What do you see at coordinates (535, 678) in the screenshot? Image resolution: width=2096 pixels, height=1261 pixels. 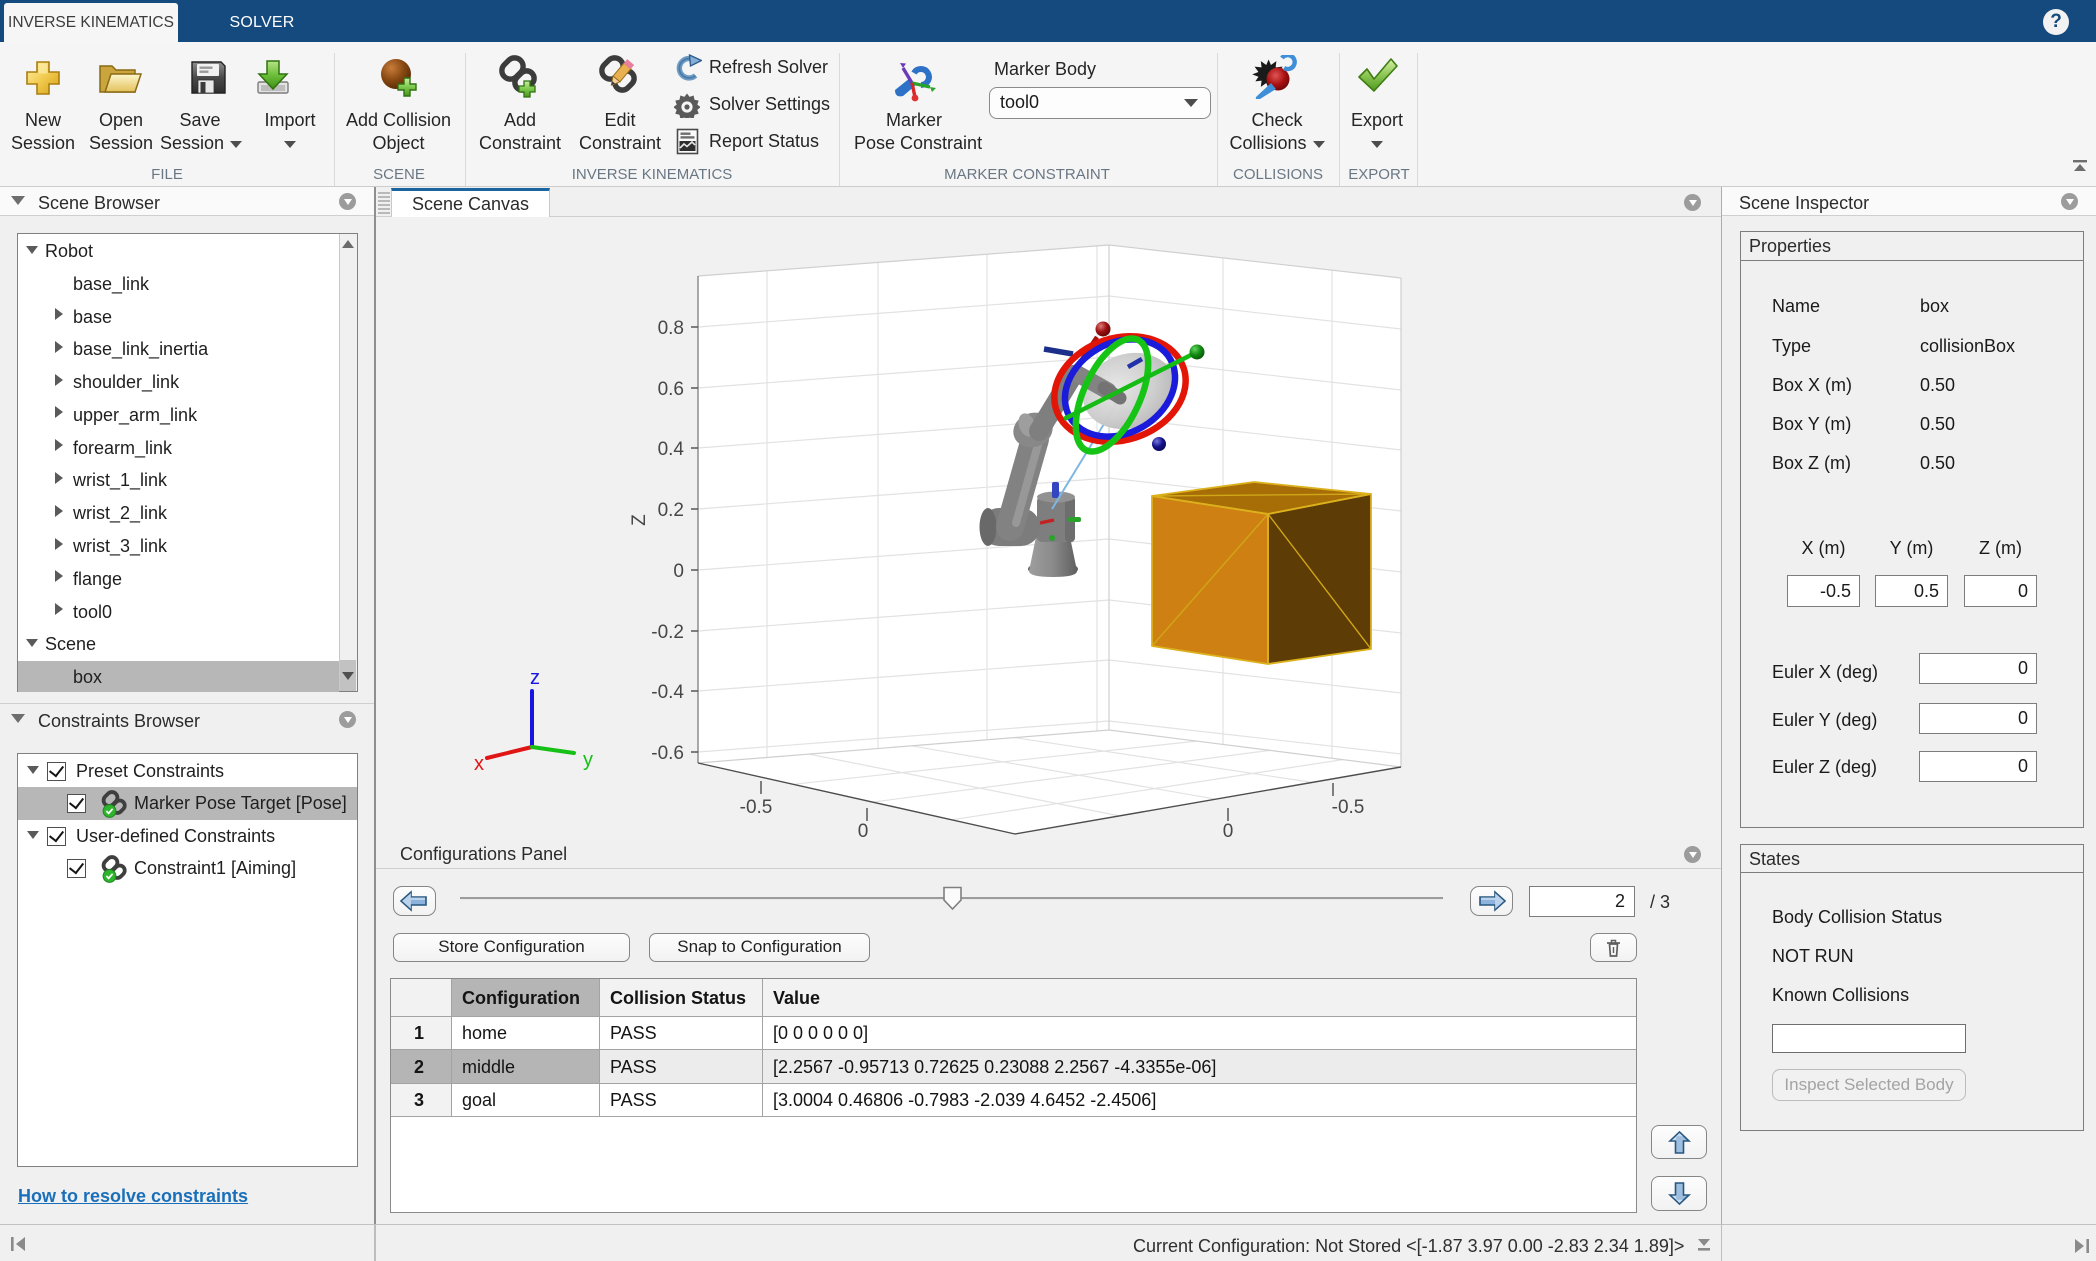 I see `svg-text: z` at bounding box center [535, 678].